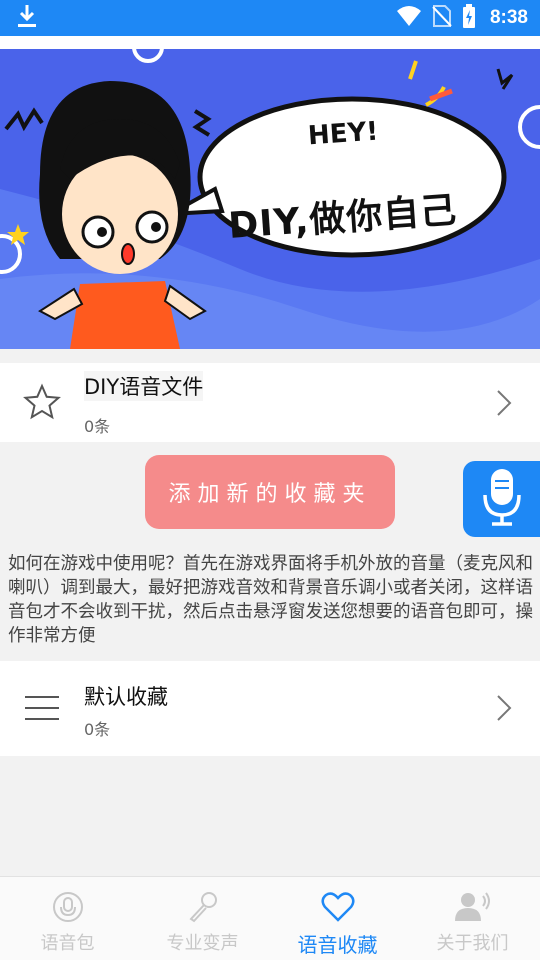 This screenshot has height=960, width=540. Describe the element at coordinates (270, 708) in the screenshot. I see `default-favorites-card: 默认收藏 0条` at that location.